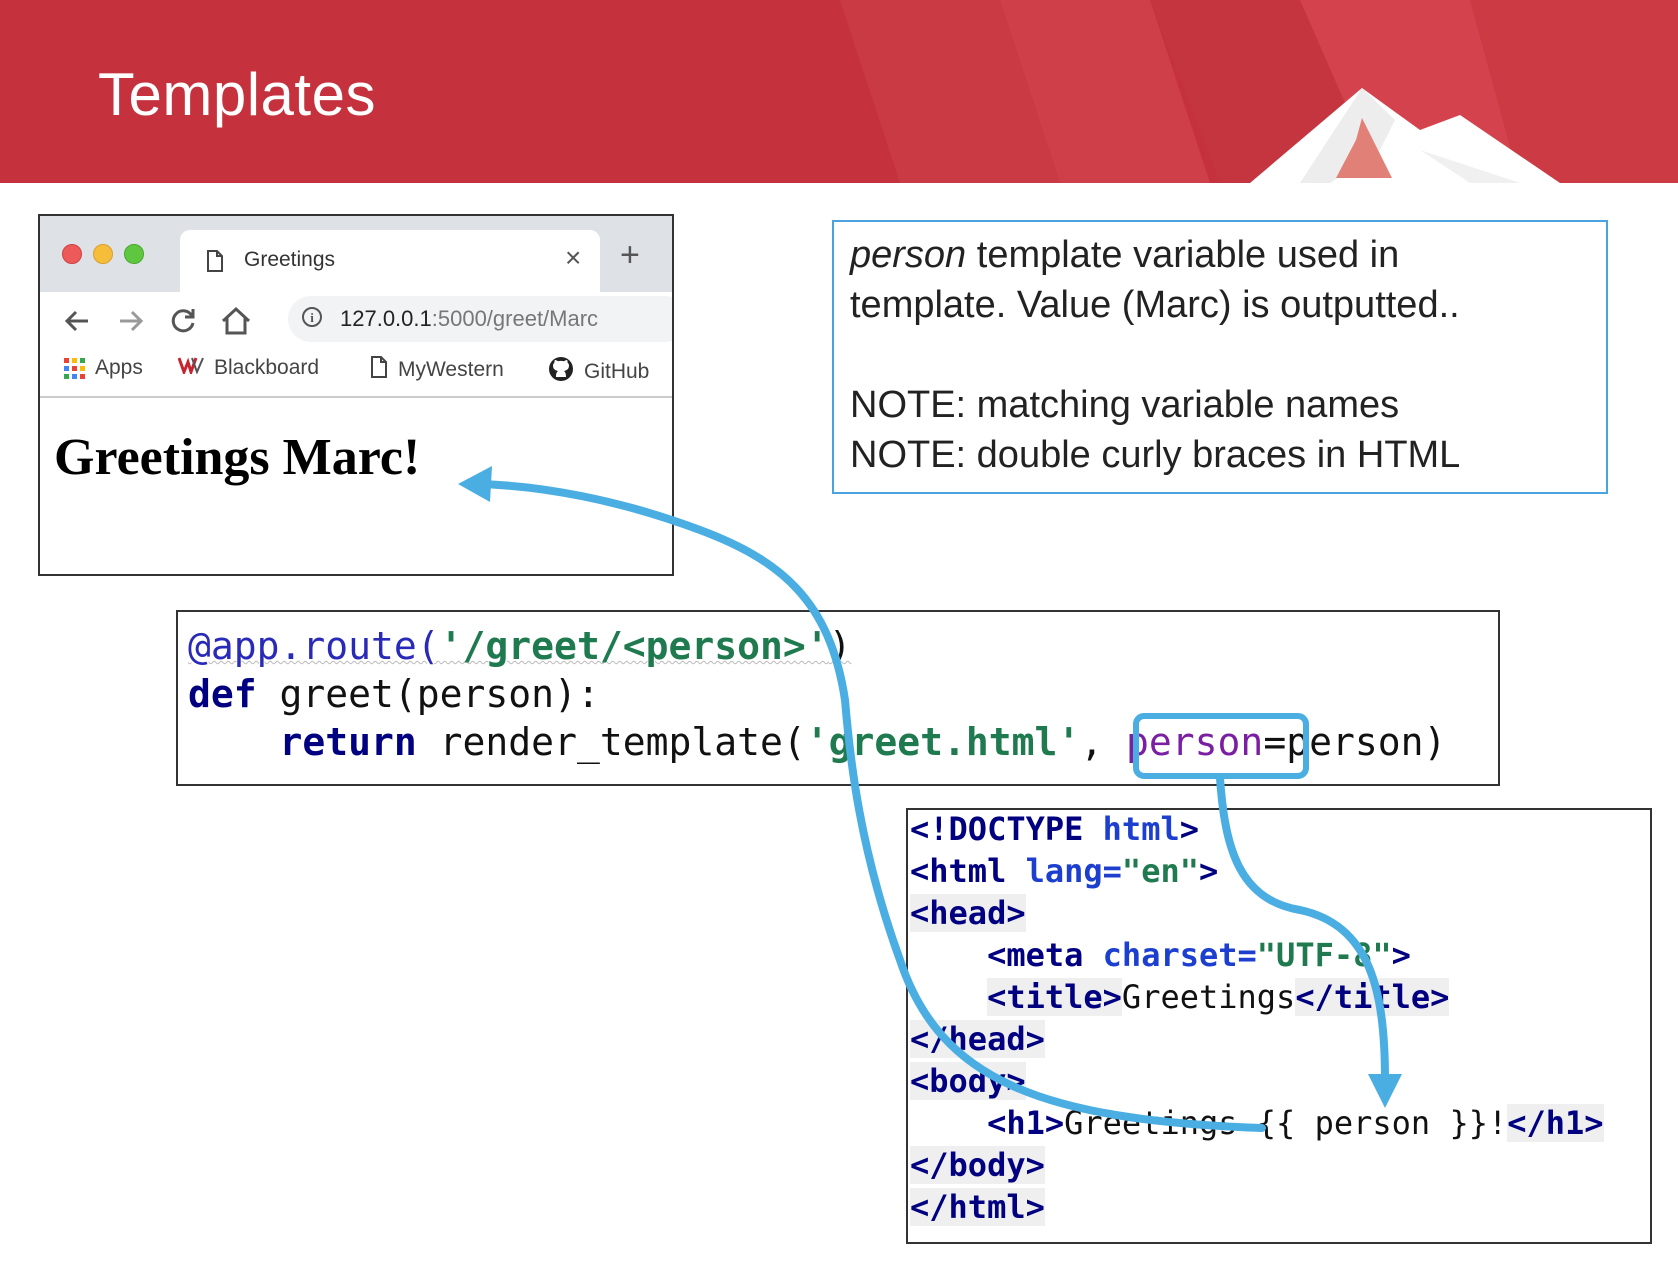 The height and width of the screenshot is (1262, 1678). Describe the element at coordinates (237, 457) in the screenshot. I see `page-heading: Greetings Marc!` at that location.